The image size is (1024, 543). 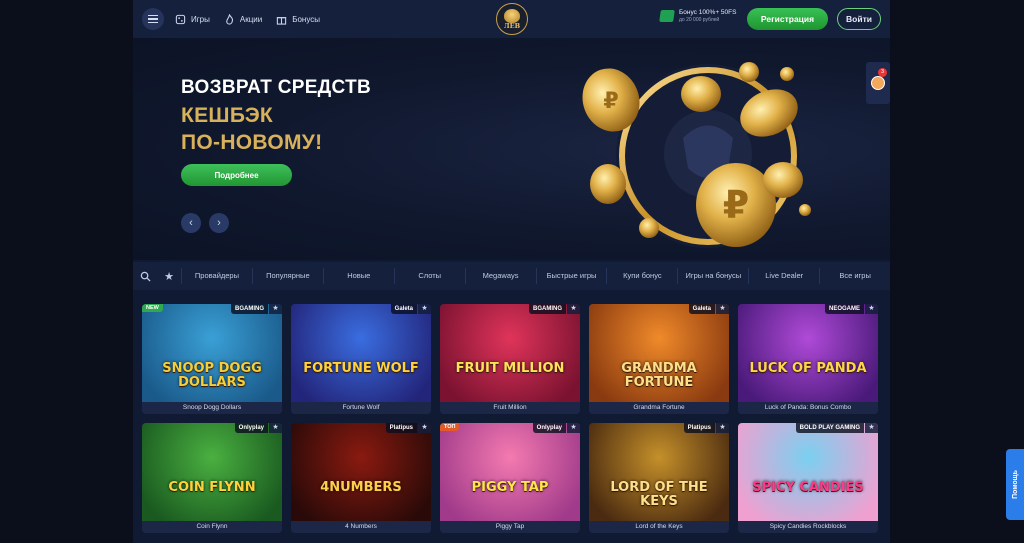 I want to click on tab-all-games: Все игры, so click(x=854, y=276).